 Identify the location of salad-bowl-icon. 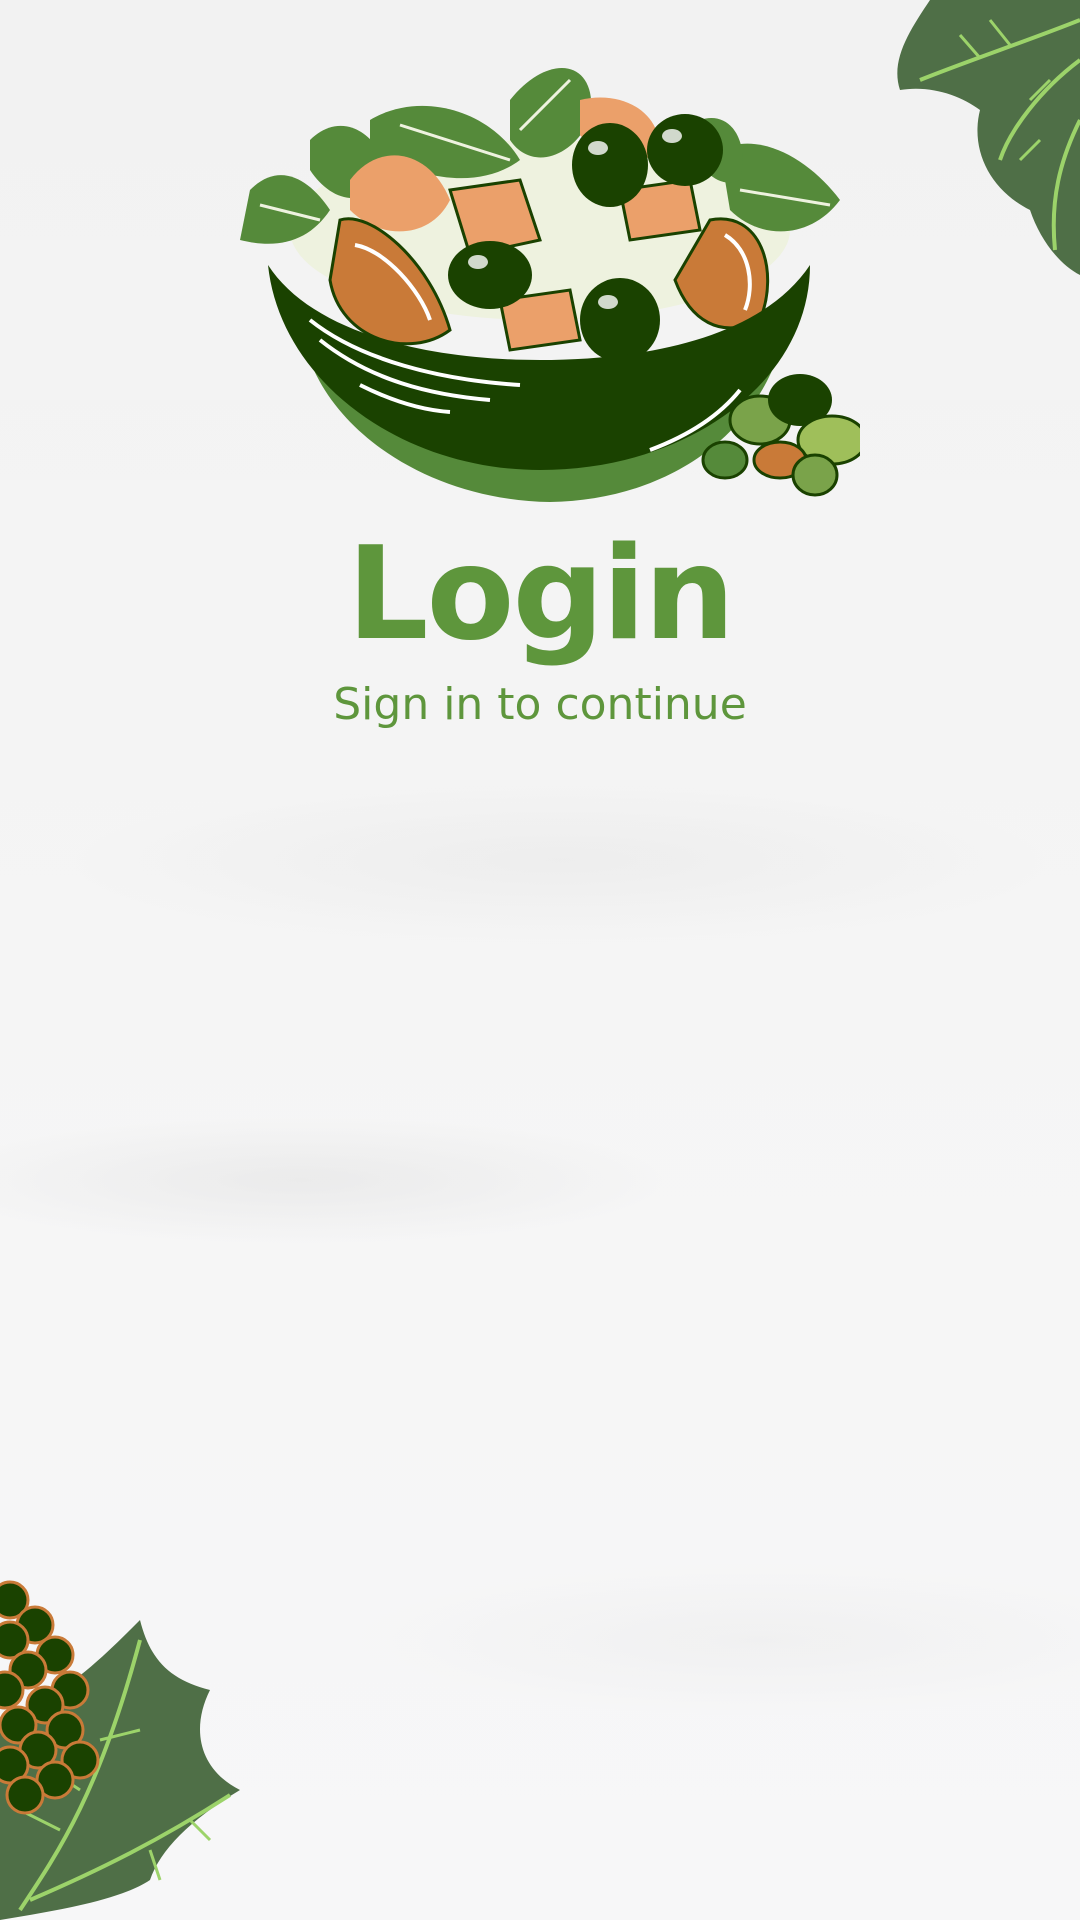
(550, 284).